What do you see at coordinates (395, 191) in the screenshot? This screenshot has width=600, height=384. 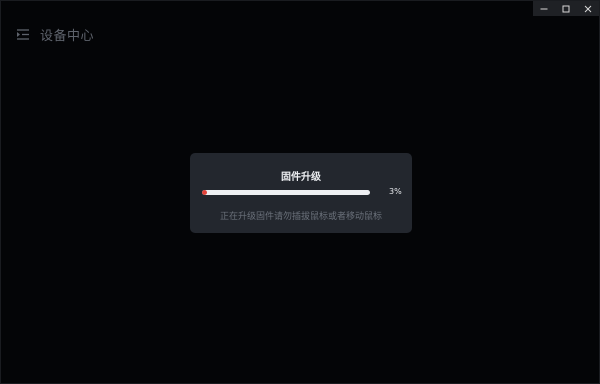 I see `progress-percent: 3%` at bounding box center [395, 191].